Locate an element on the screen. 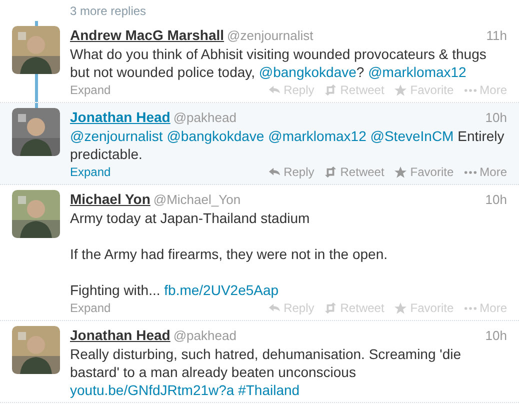 The height and width of the screenshot is (414, 519). reply-button: Reply is located at coordinates (291, 172).